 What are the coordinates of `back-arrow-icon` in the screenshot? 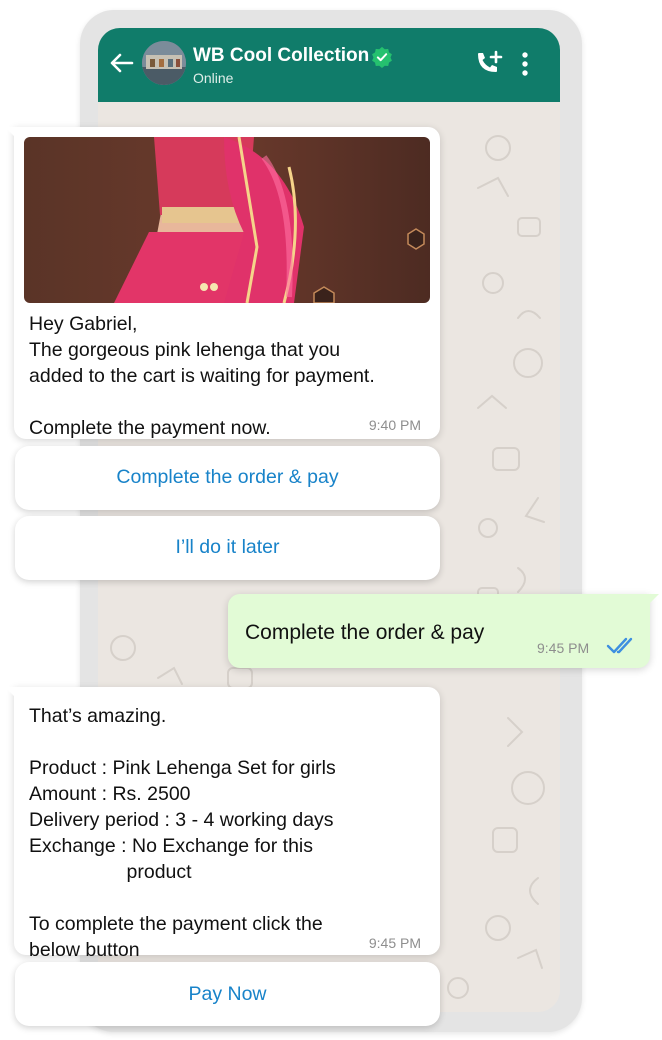 It's located at (121, 63).